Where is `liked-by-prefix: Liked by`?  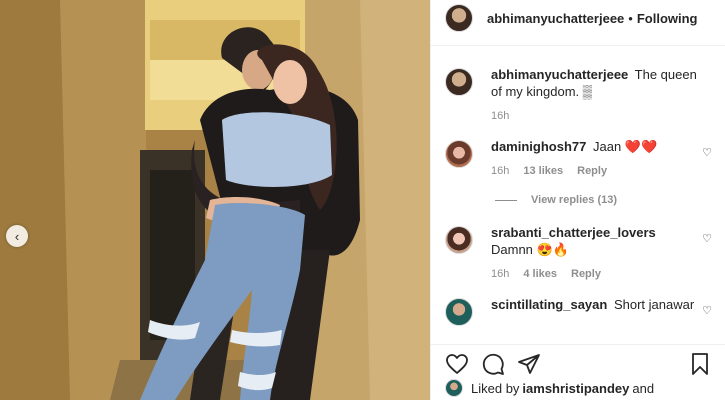 liked-by-prefix: Liked by is located at coordinates (495, 388).